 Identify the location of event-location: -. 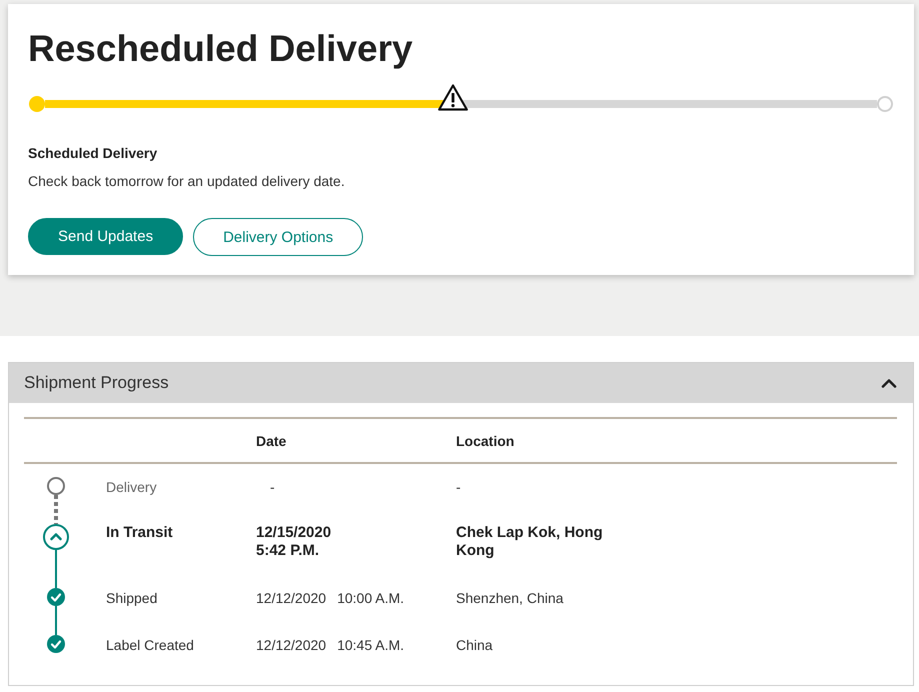
(459, 487).